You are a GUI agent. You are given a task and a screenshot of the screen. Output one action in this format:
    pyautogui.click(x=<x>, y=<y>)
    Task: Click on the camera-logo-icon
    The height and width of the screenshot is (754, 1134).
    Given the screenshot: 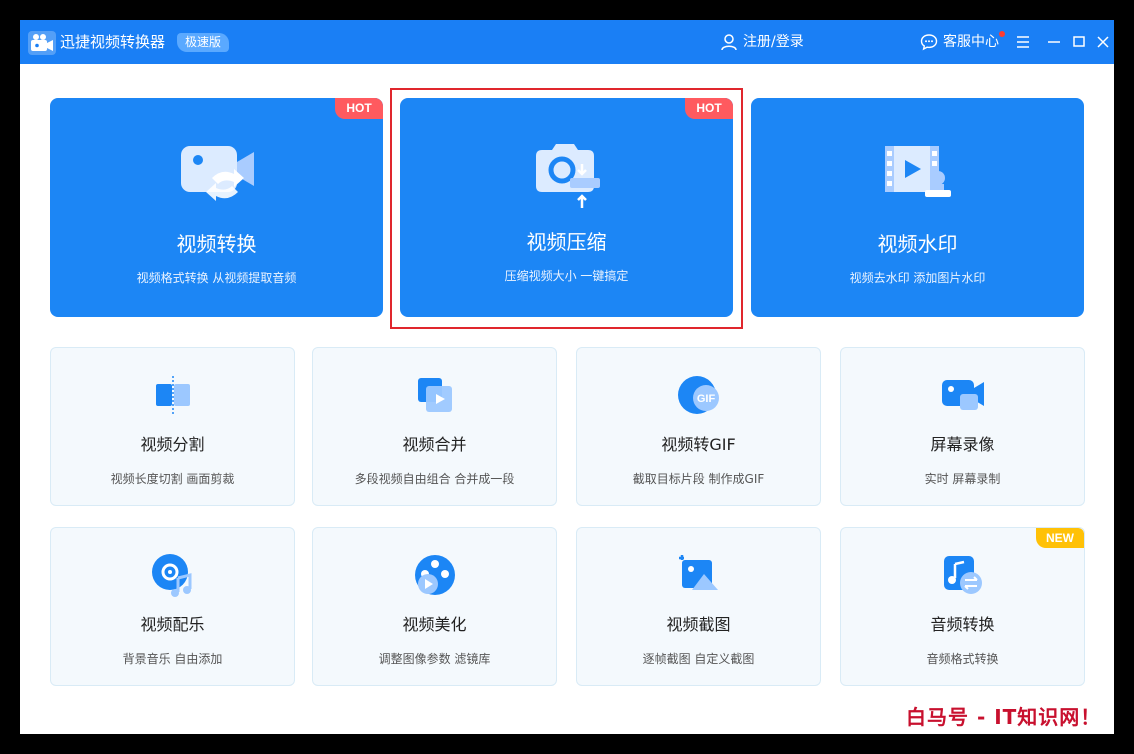 What is the action you would take?
    pyautogui.click(x=42, y=43)
    